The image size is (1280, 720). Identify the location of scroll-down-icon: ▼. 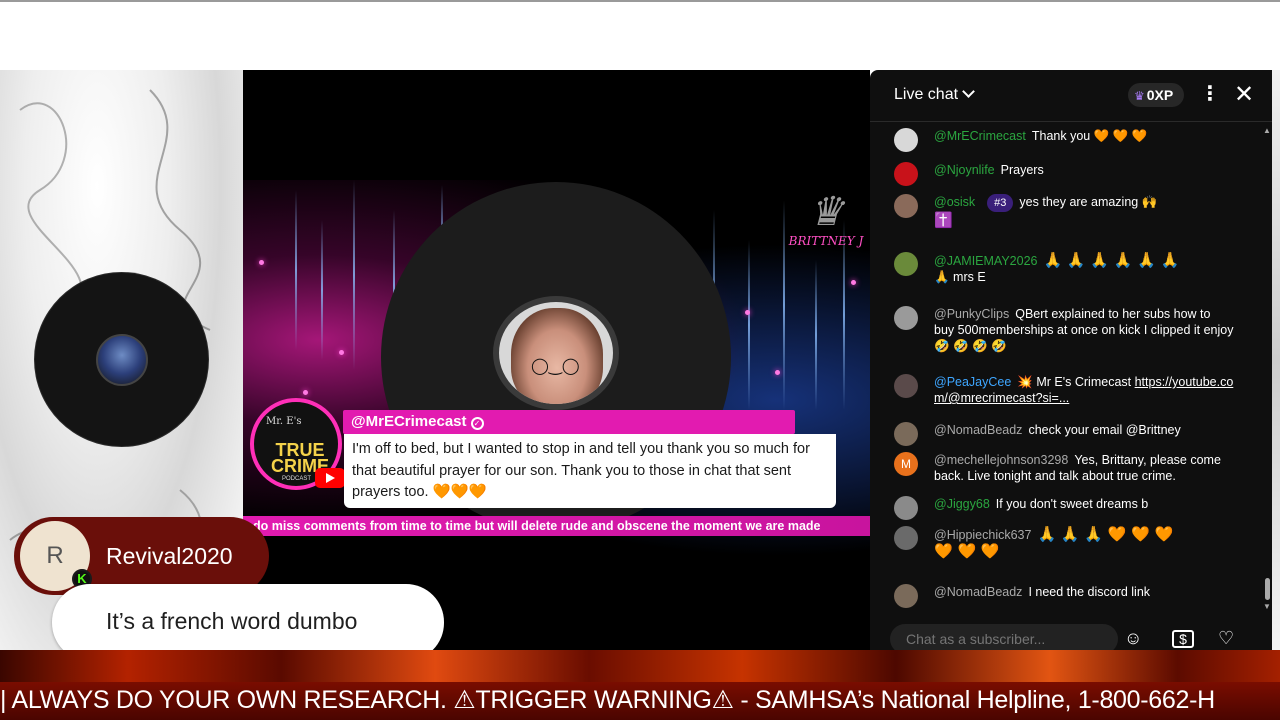
(1267, 606).